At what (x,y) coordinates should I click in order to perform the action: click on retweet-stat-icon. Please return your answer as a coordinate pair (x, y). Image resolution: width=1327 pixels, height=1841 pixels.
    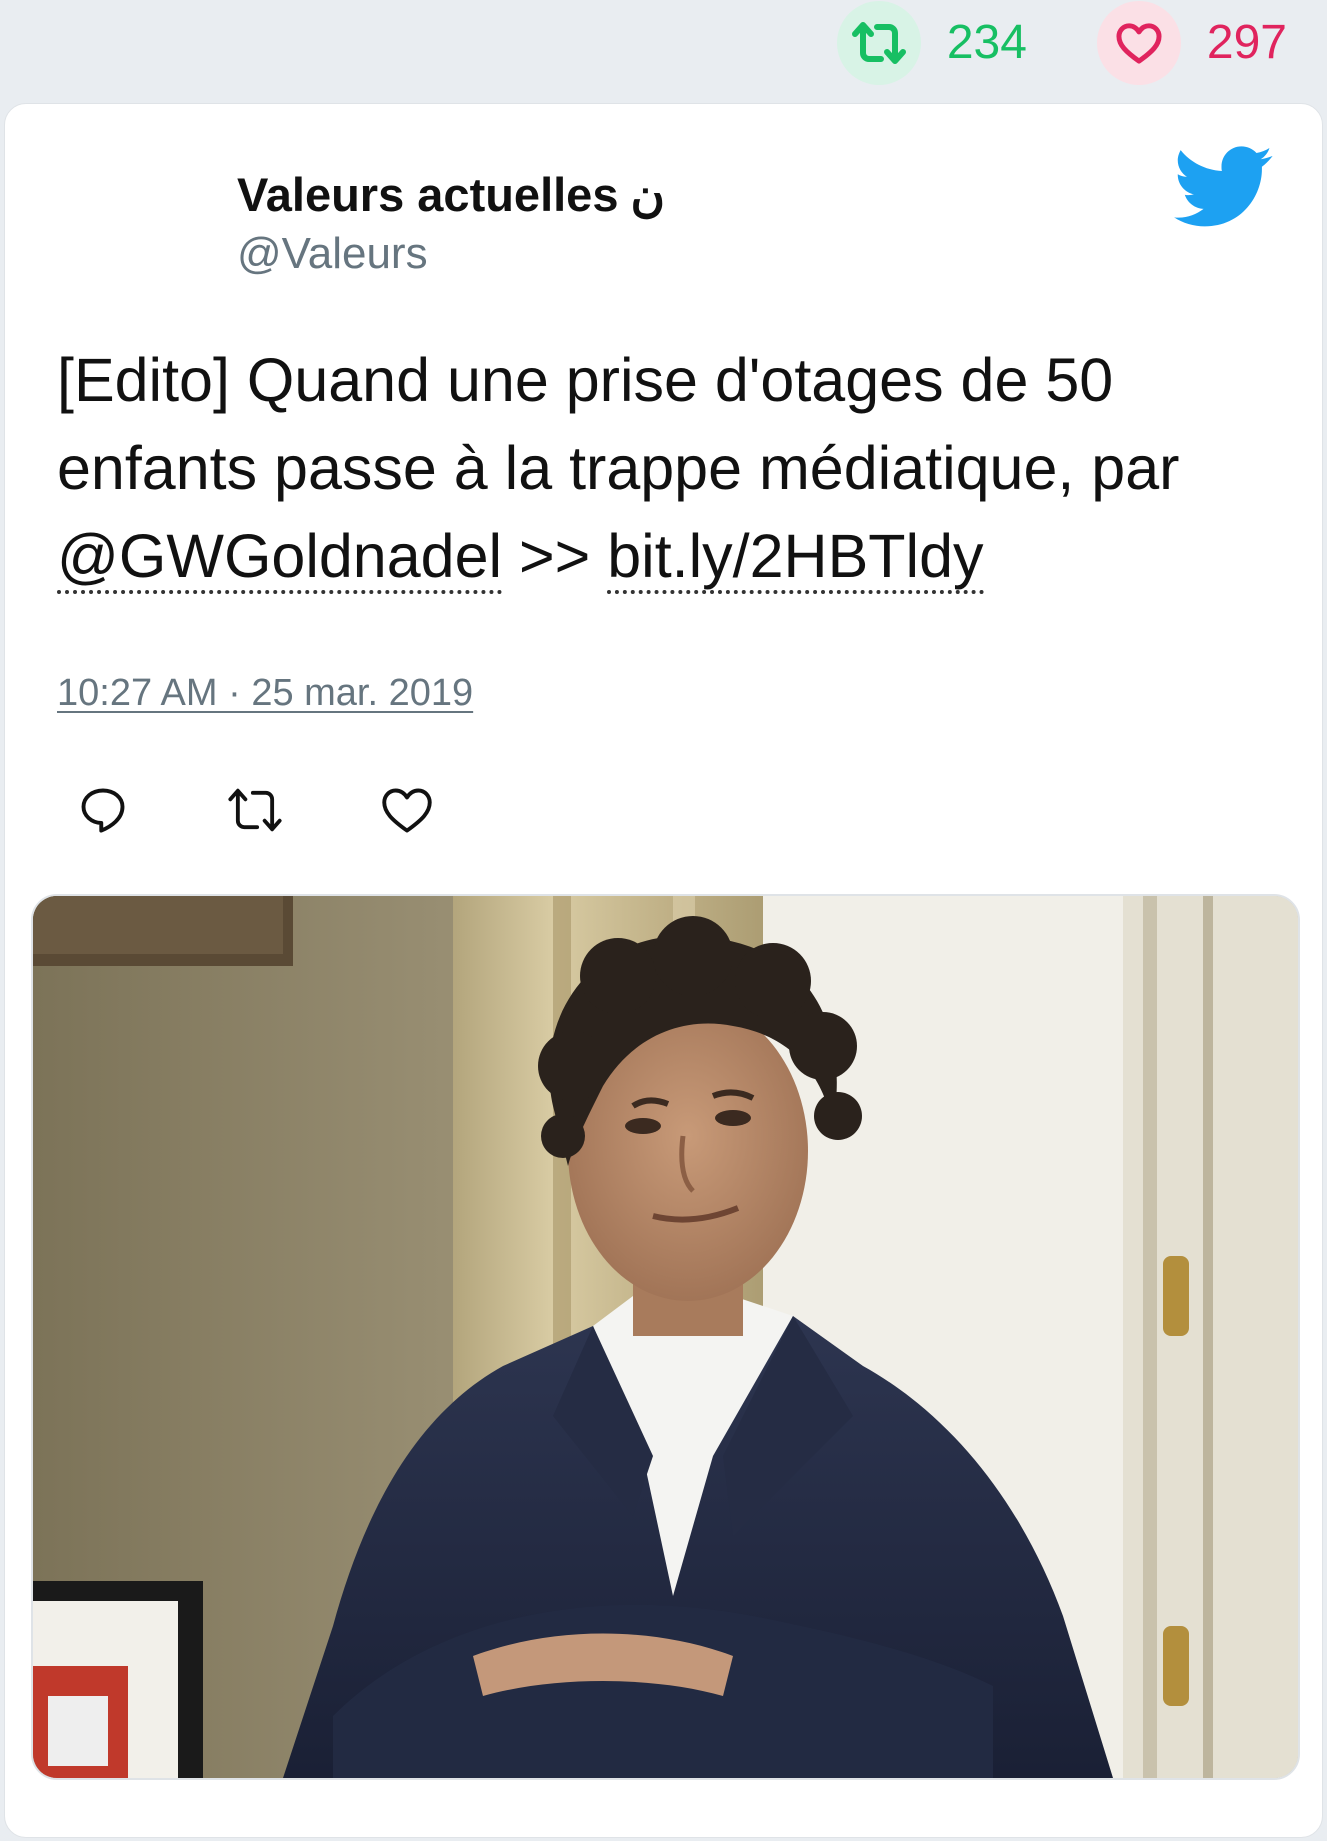
    Looking at the image, I should click on (878, 43).